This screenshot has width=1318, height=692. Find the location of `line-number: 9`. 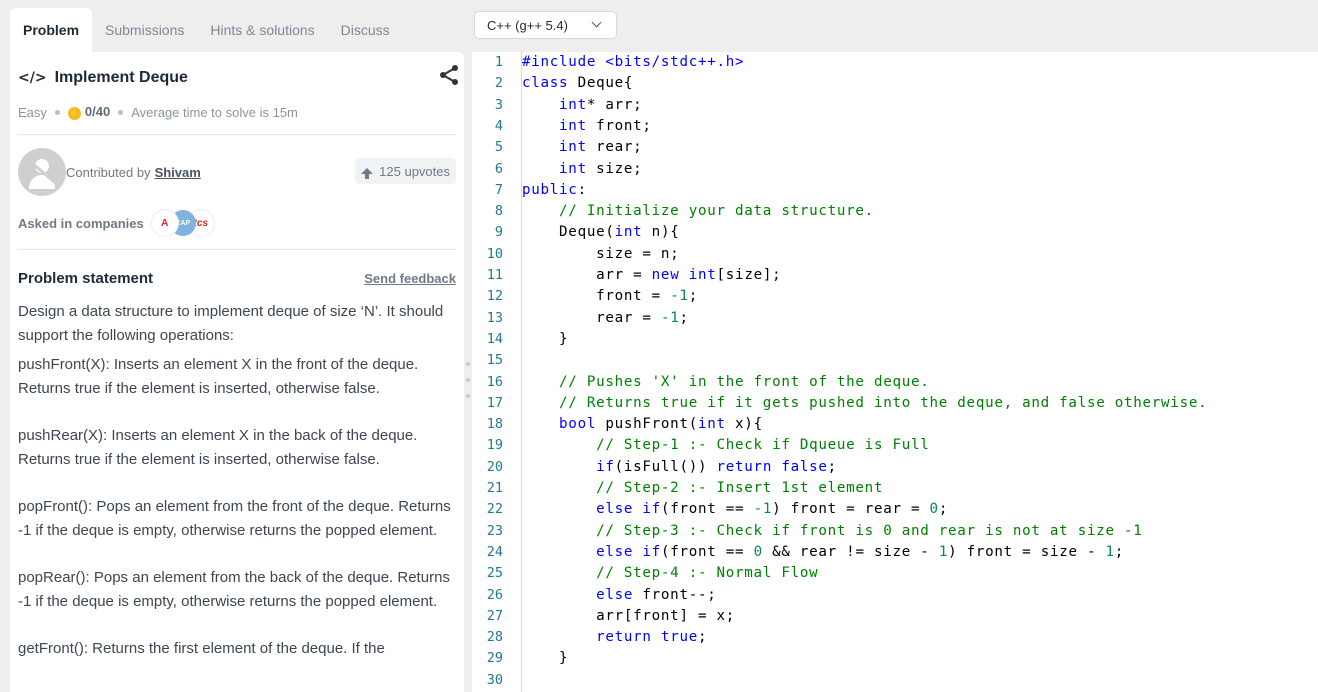

line-number: 9 is located at coordinates (498, 232).